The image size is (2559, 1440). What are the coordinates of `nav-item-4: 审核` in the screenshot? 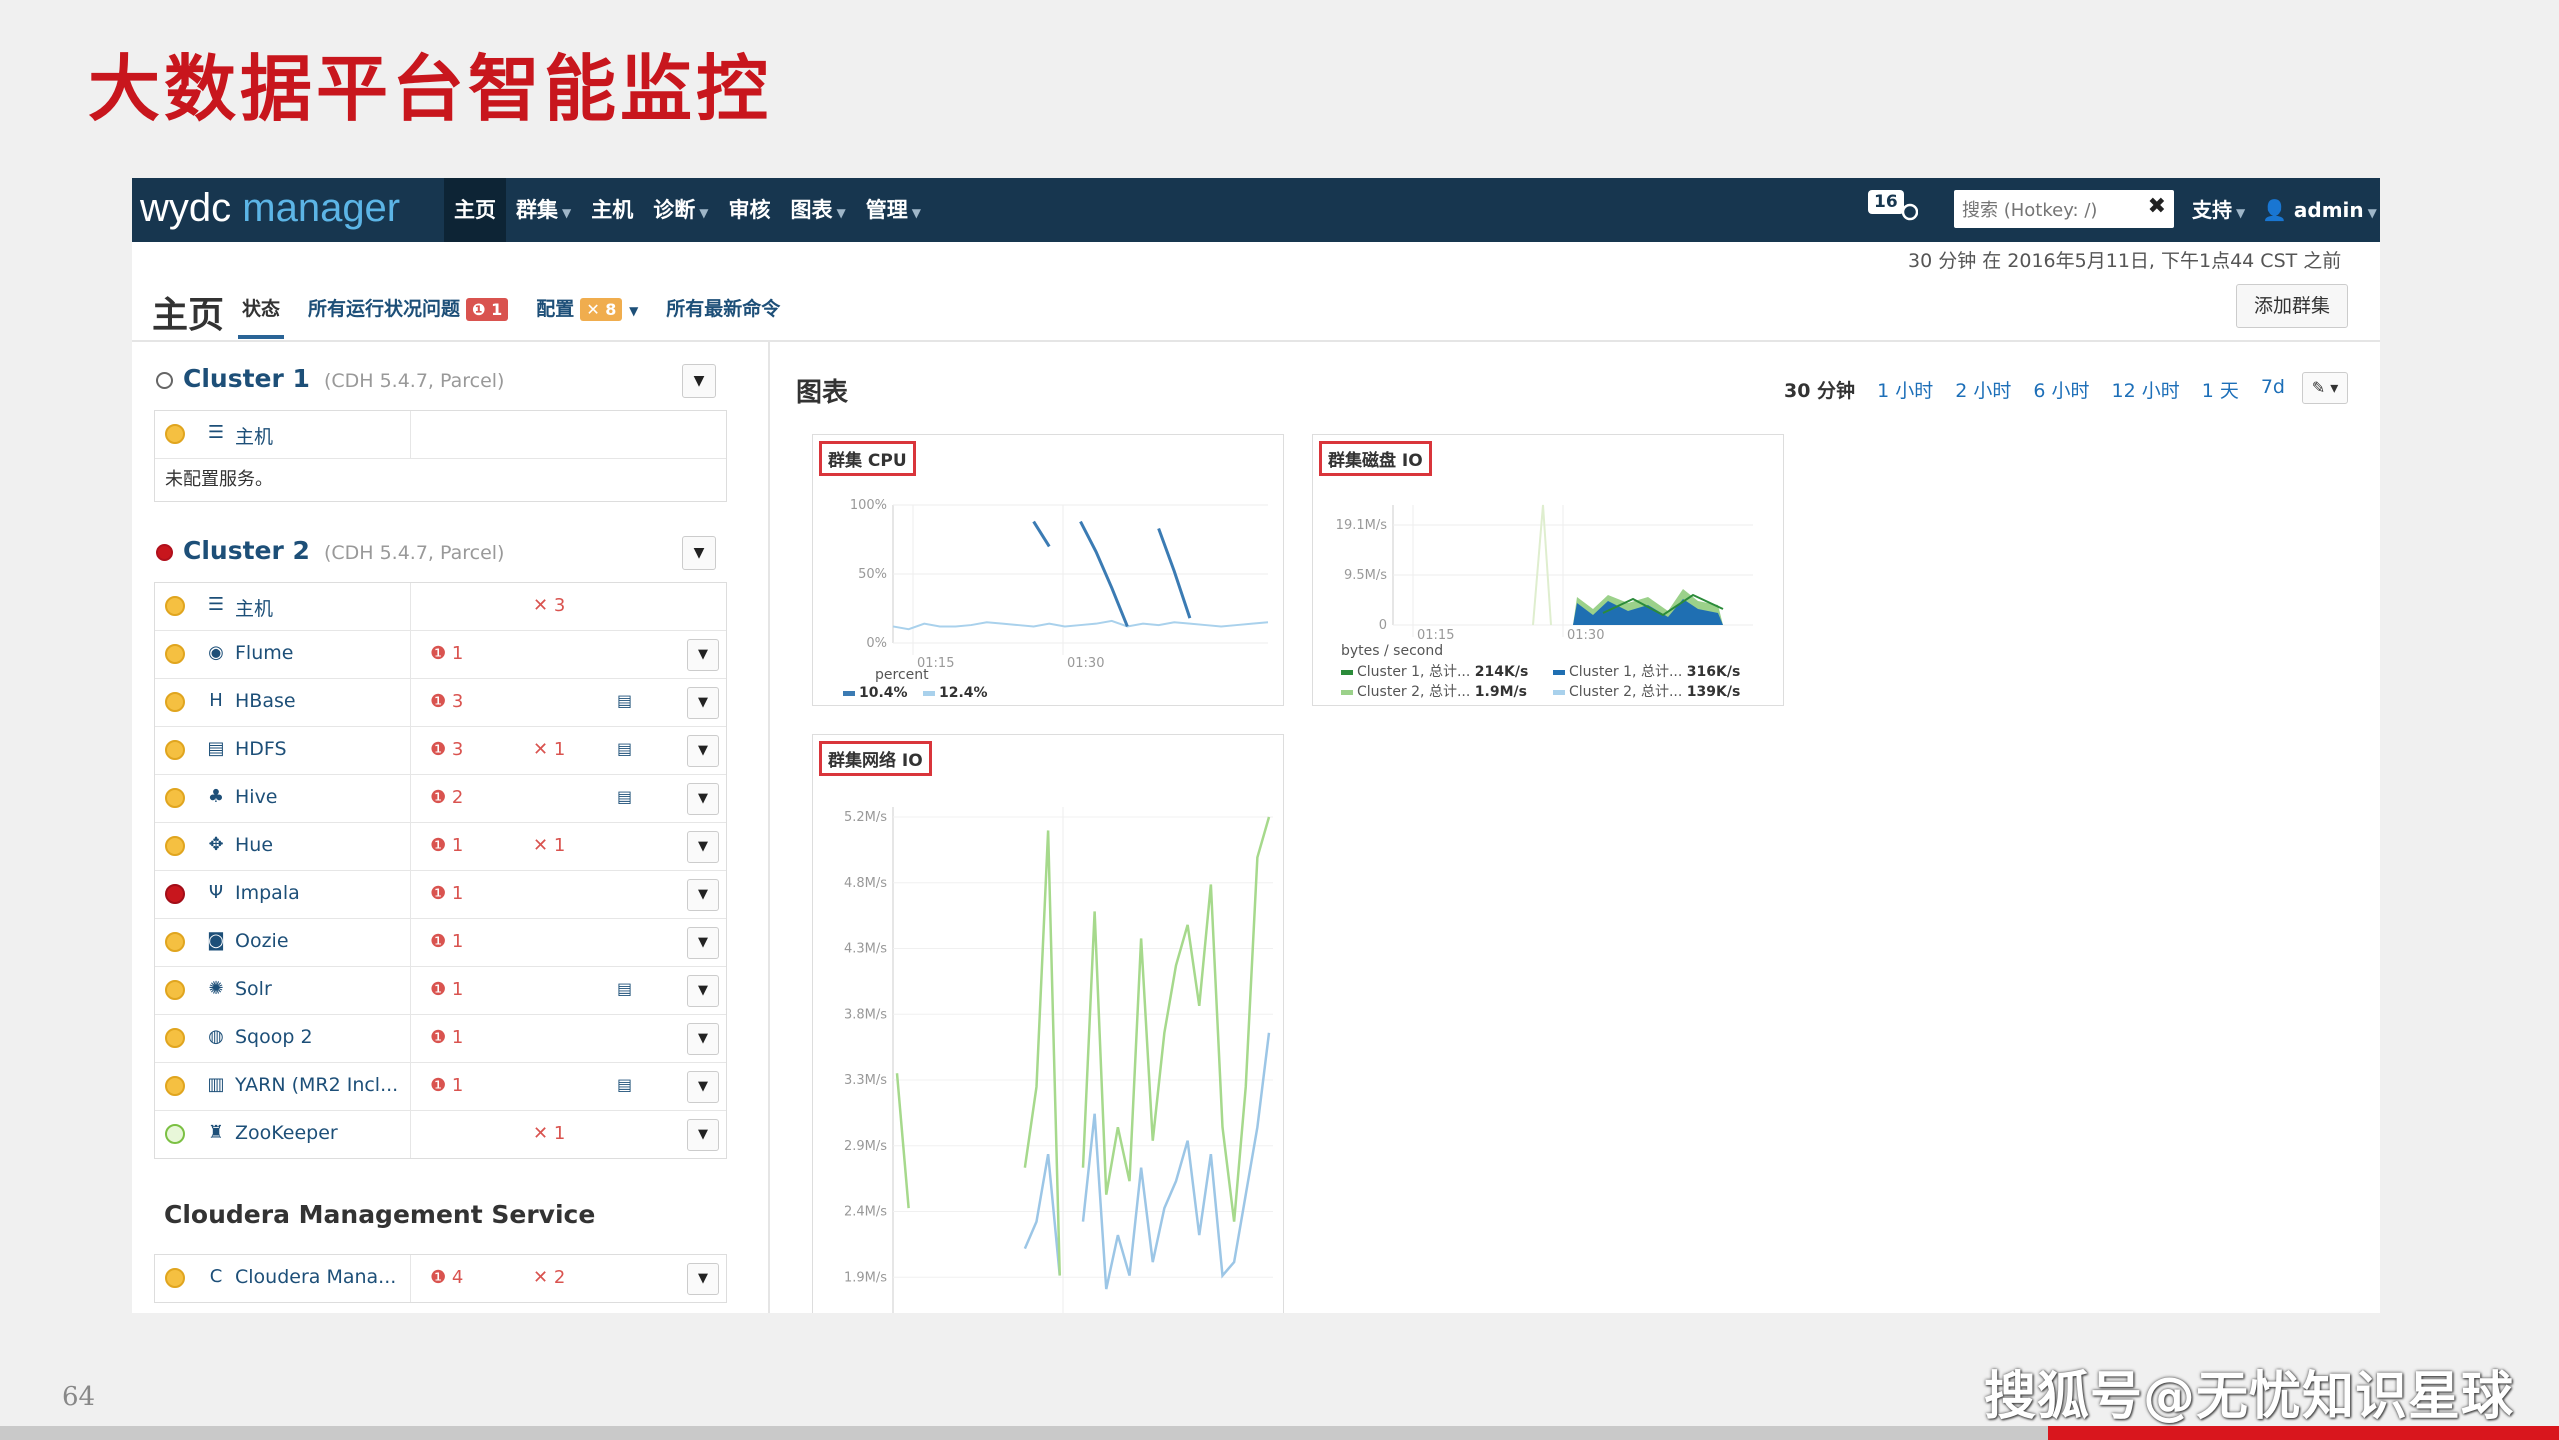 It's located at (749, 210).